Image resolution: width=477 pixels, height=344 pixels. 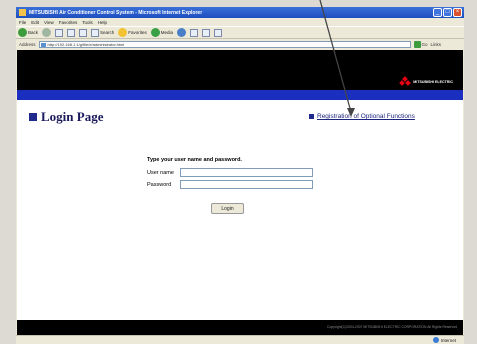 I want to click on page-title: Login Page, so click(x=72, y=116).